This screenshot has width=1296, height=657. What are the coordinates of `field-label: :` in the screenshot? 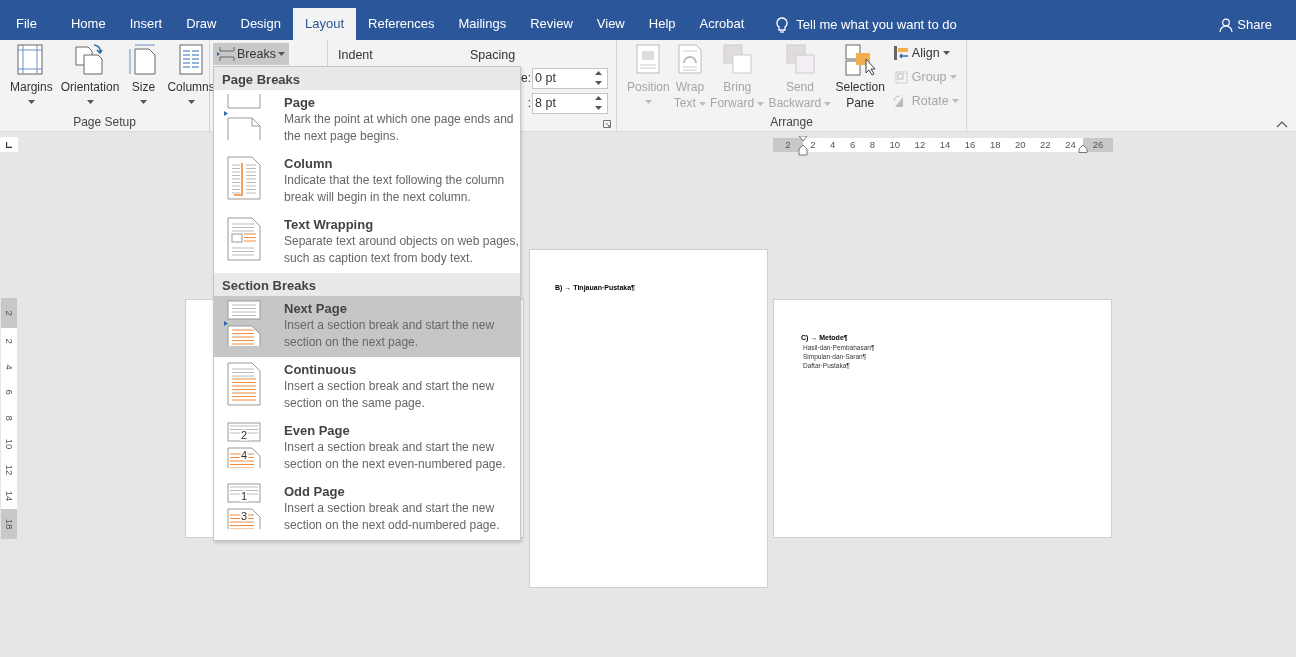 It's located at (529, 104).